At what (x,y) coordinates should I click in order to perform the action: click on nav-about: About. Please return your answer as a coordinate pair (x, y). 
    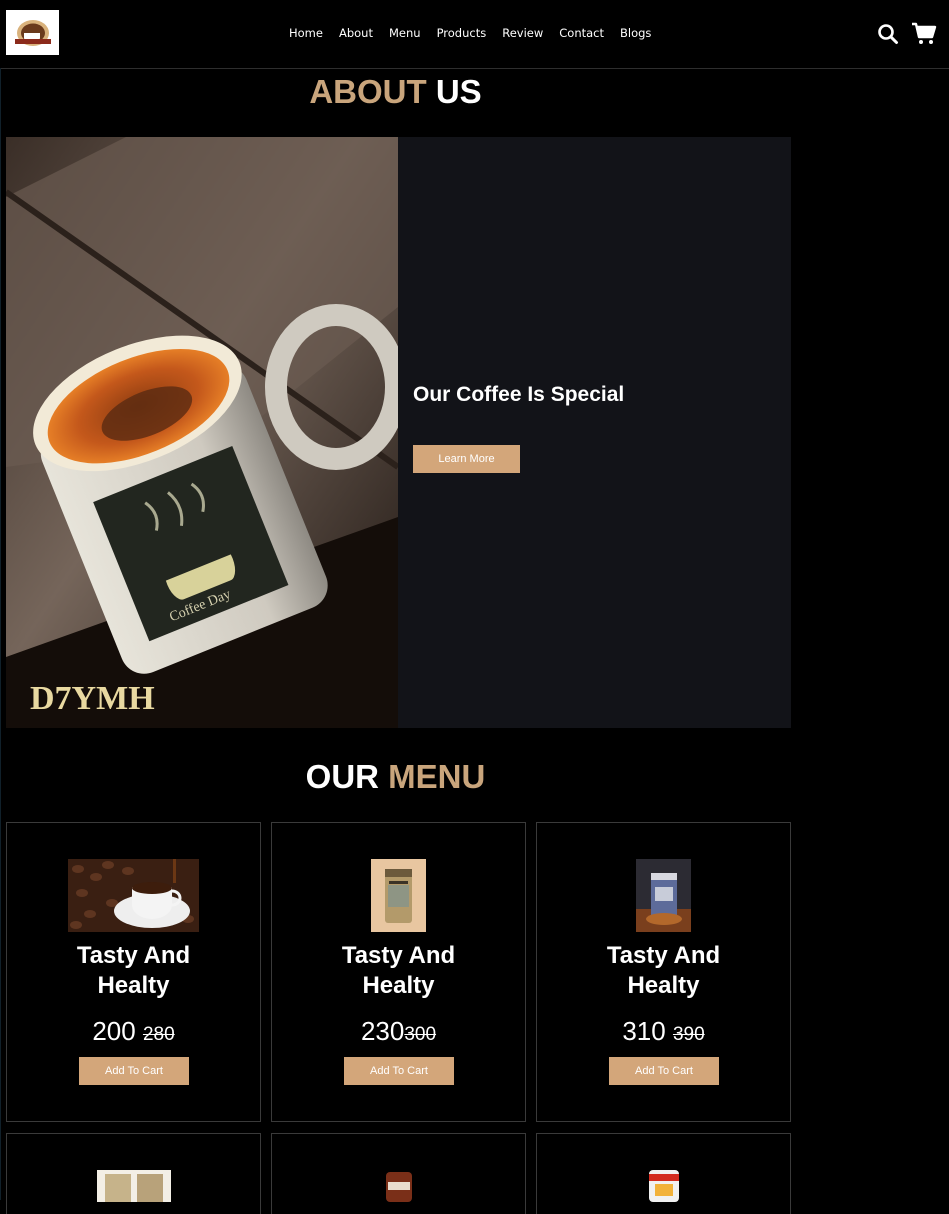
    Looking at the image, I should click on (356, 33).